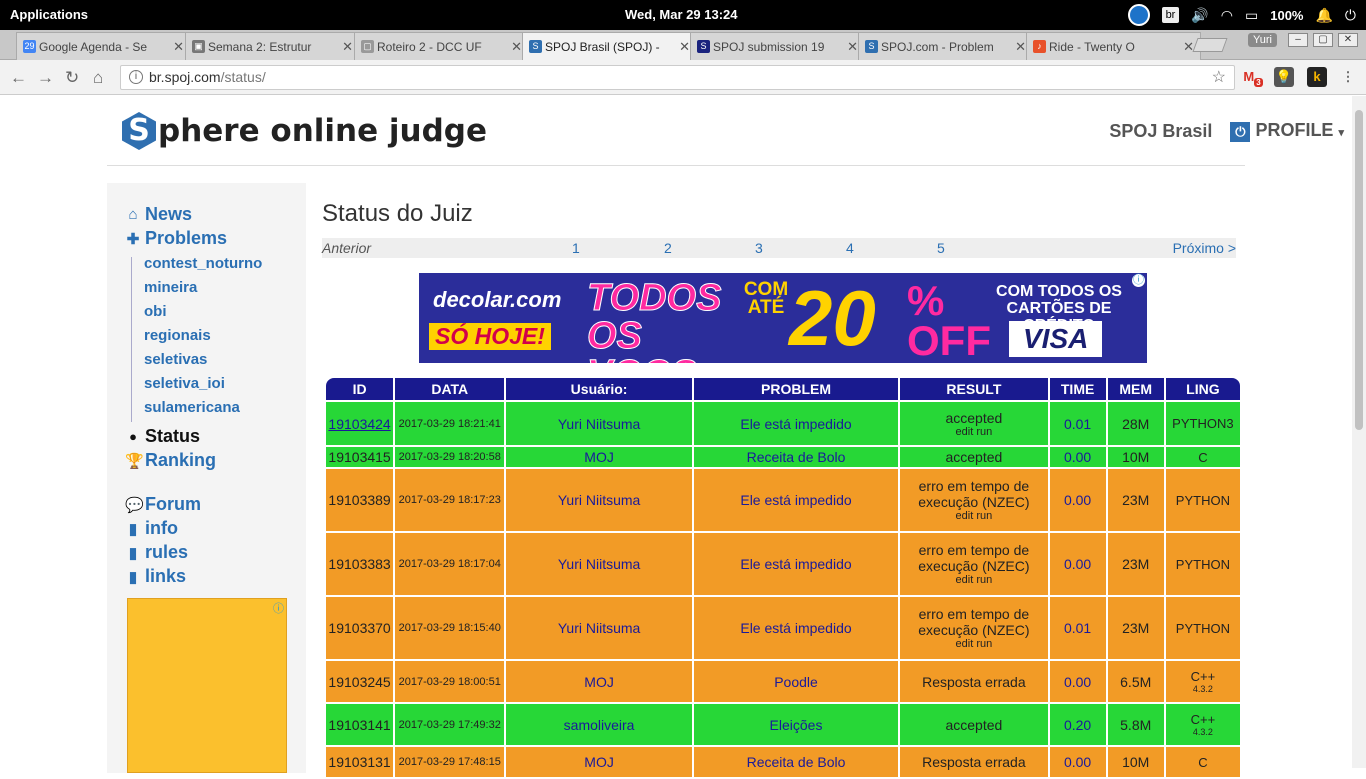  What do you see at coordinates (176, 238) in the screenshot?
I see `sidebar-problems: ✚ Problems` at bounding box center [176, 238].